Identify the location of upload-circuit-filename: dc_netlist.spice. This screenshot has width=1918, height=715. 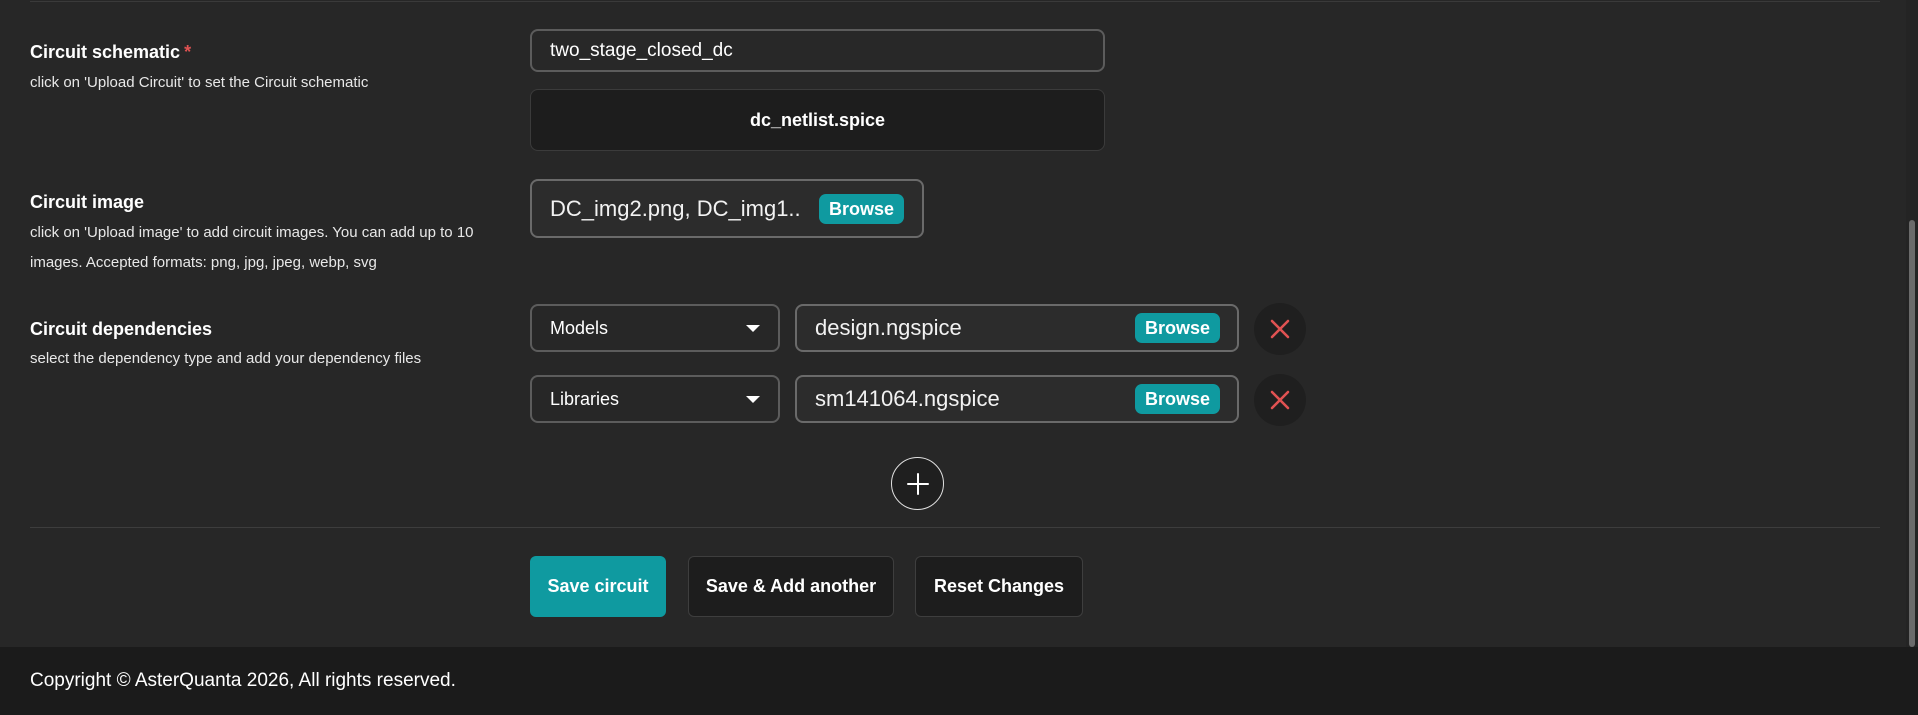
(817, 119).